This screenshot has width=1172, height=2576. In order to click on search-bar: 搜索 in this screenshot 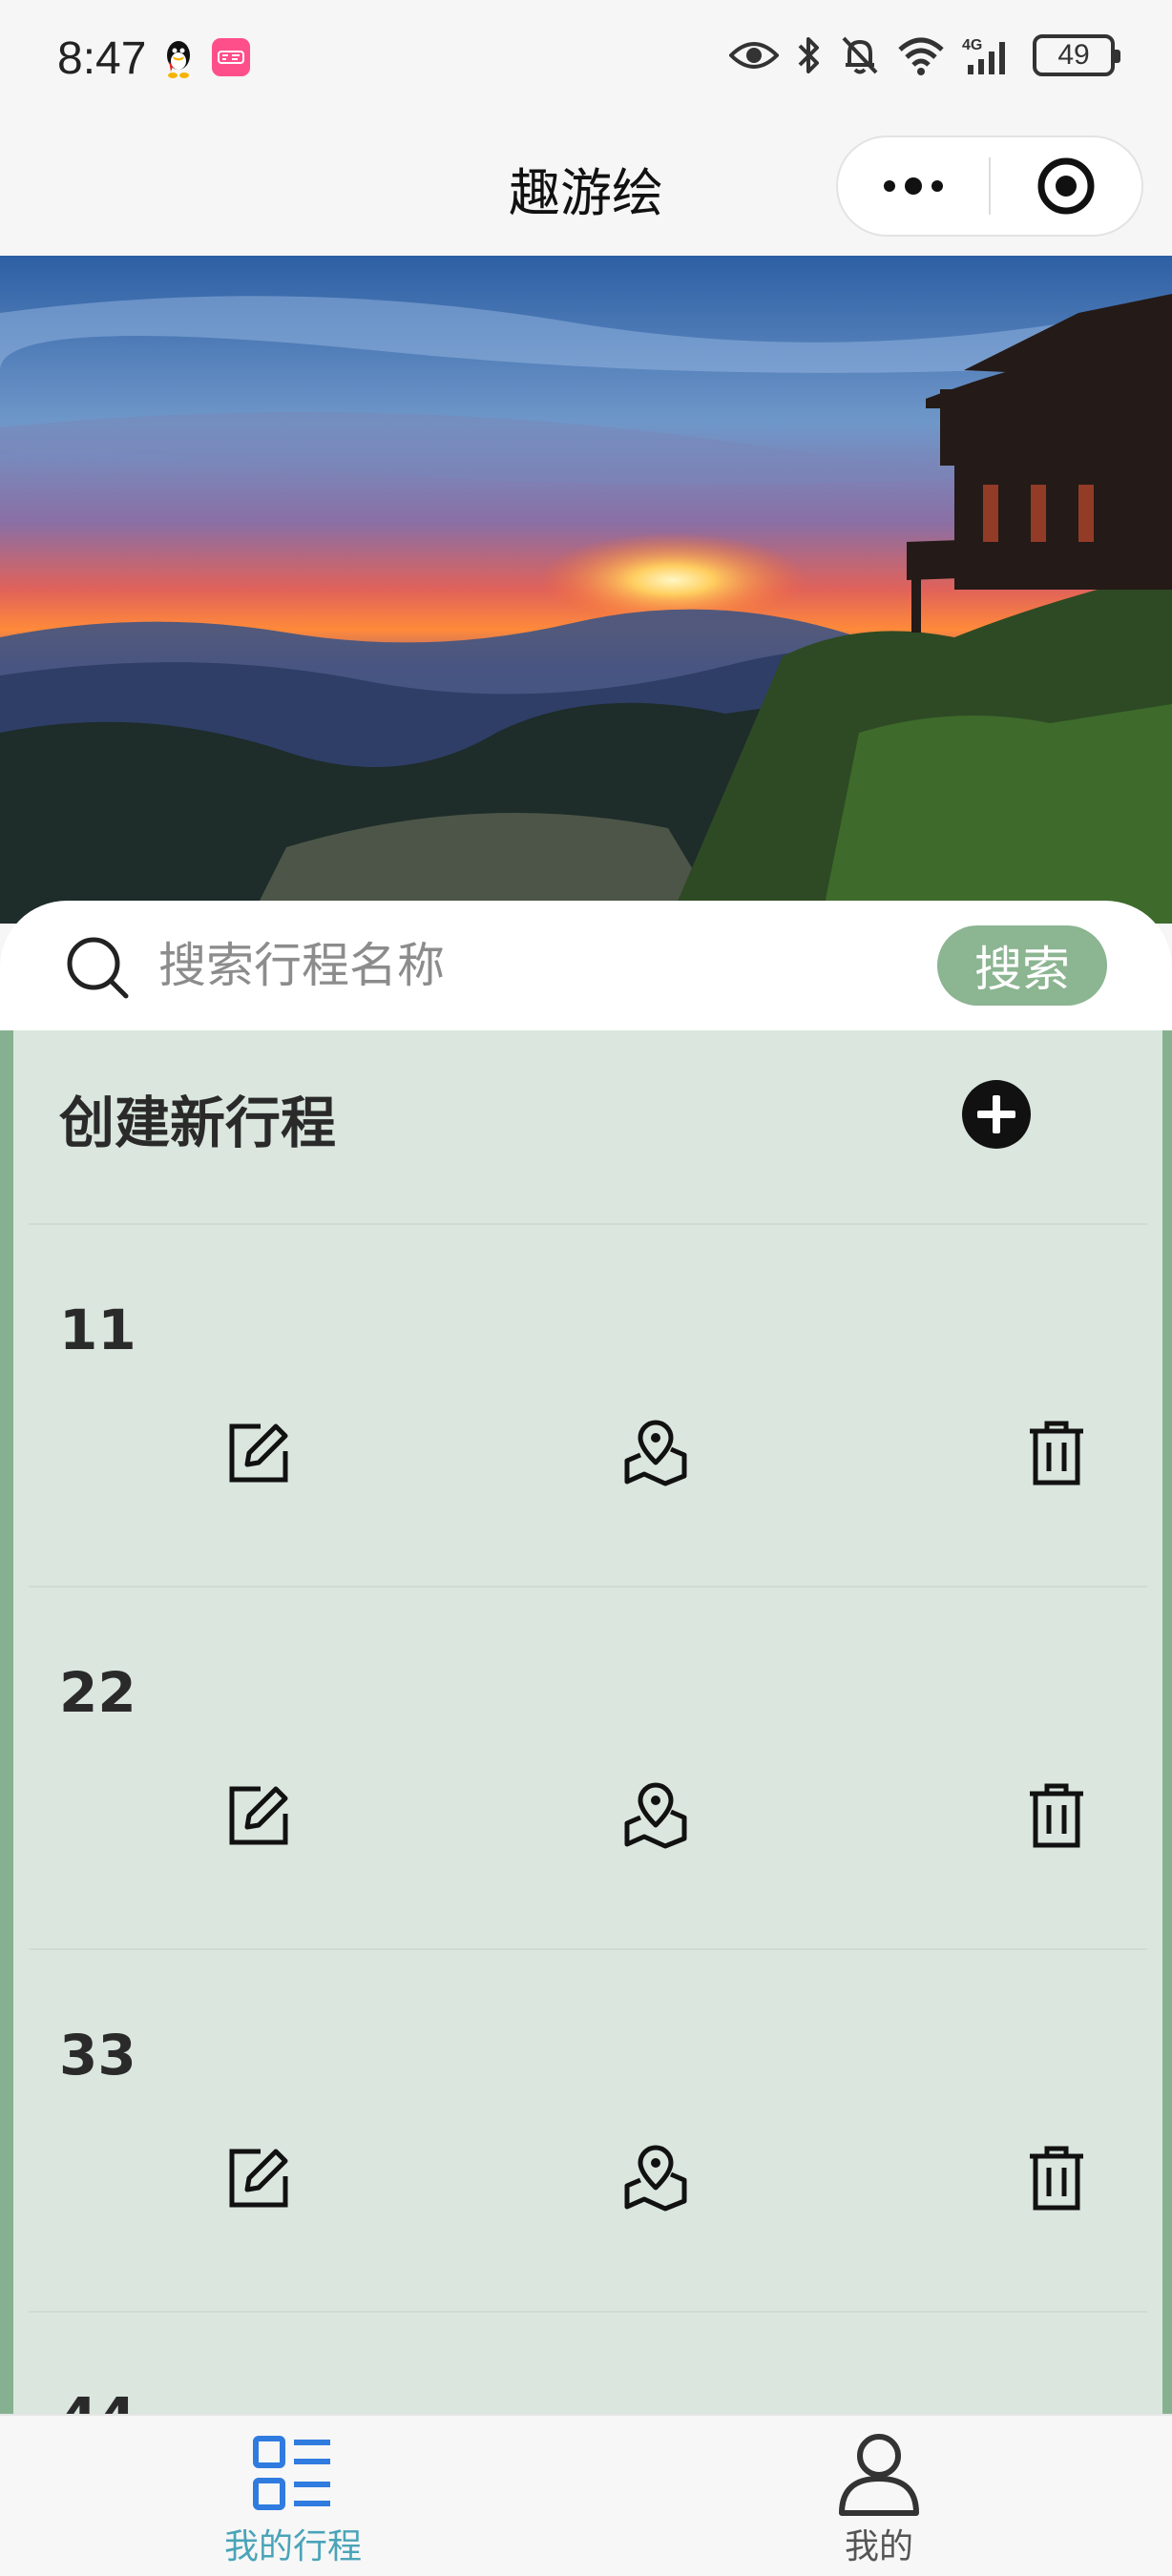, I will do `click(586, 965)`.